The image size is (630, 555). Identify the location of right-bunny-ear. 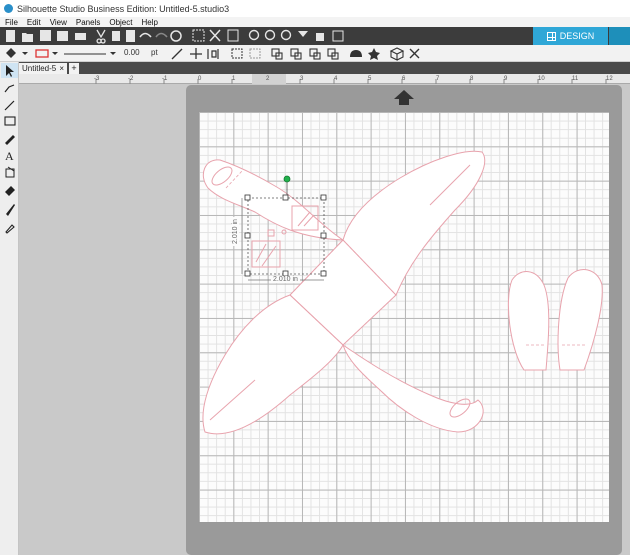
(580, 320).